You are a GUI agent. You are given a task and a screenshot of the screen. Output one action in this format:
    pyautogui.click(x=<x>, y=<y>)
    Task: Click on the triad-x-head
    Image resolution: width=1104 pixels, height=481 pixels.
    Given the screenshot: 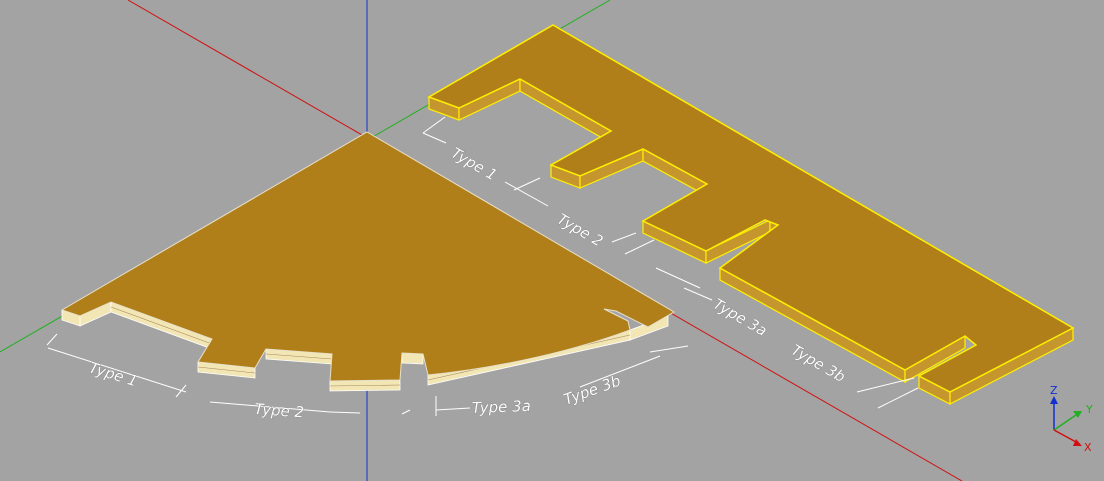 What is the action you would take?
    pyautogui.click(x=1077, y=442)
    